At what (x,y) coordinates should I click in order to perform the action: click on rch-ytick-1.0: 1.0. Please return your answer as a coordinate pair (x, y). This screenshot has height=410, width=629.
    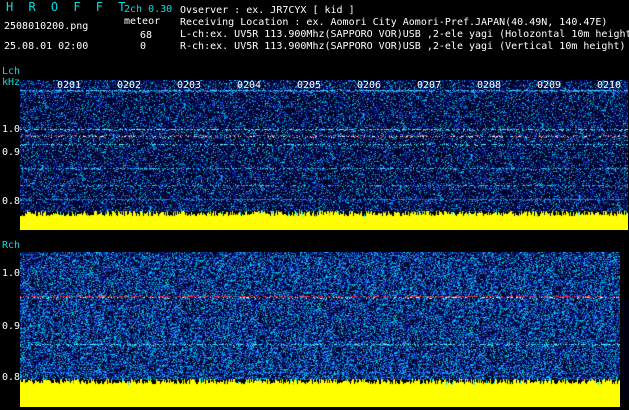
    Looking at the image, I should click on (11, 273).